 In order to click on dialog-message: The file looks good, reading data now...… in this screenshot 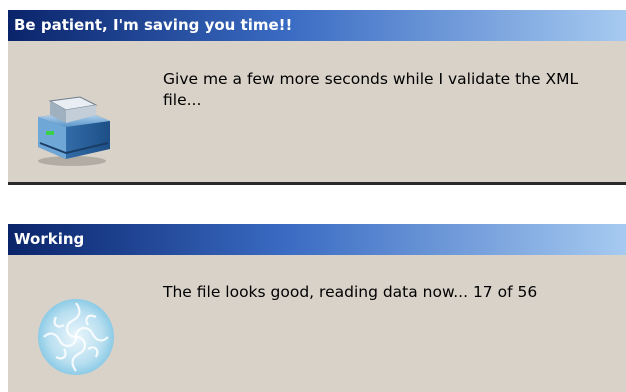, I will do `click(350, 292)`.